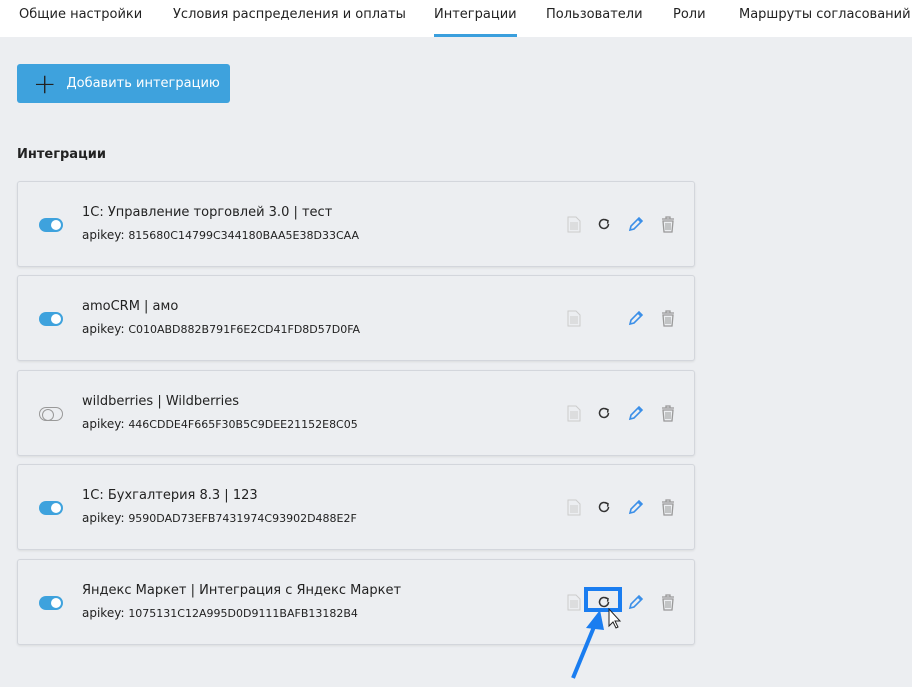  Describe the element at coordinates (475, 22) in the screenshot. I see `tab-integrations: Интеграции` at that location.